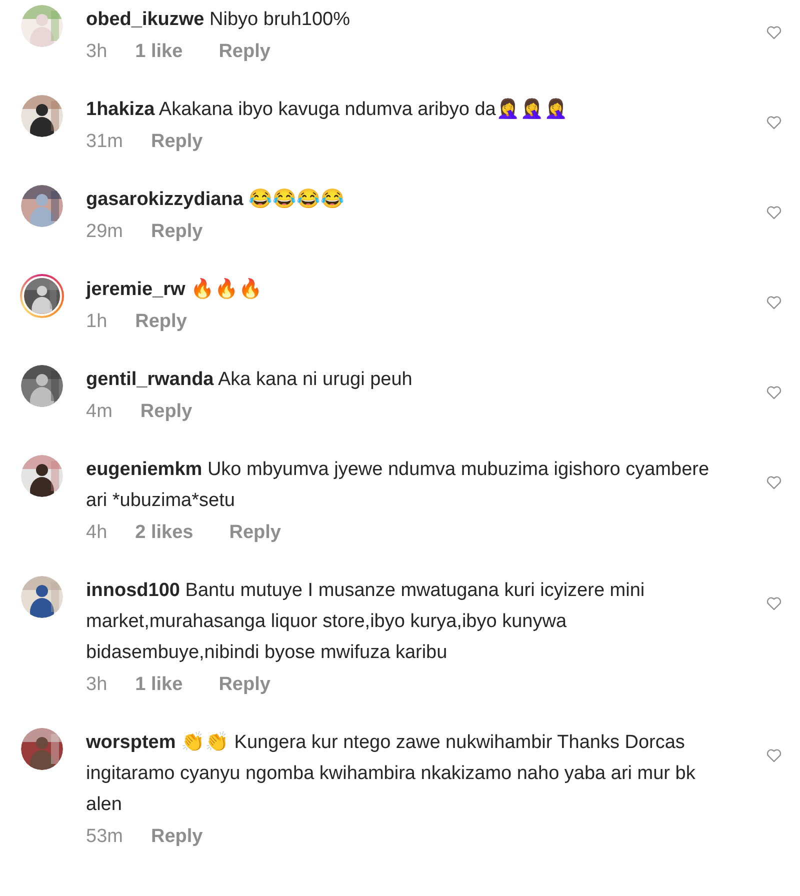  I want to click on comment-text: gasarokizzydiana 😂😂😂😂, so click(216, 200).